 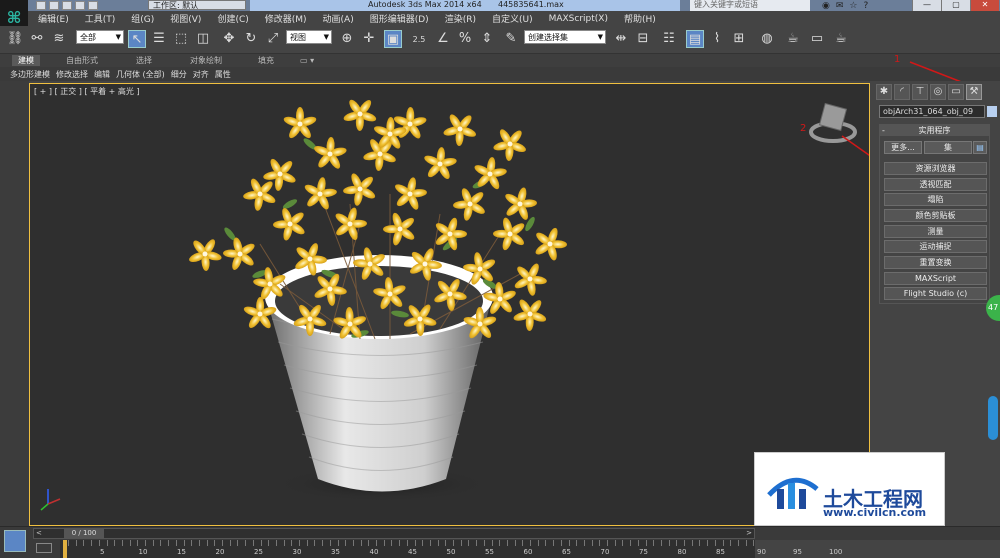 I want to click on menu-views: 视图(V), so click(x=185, y=18).